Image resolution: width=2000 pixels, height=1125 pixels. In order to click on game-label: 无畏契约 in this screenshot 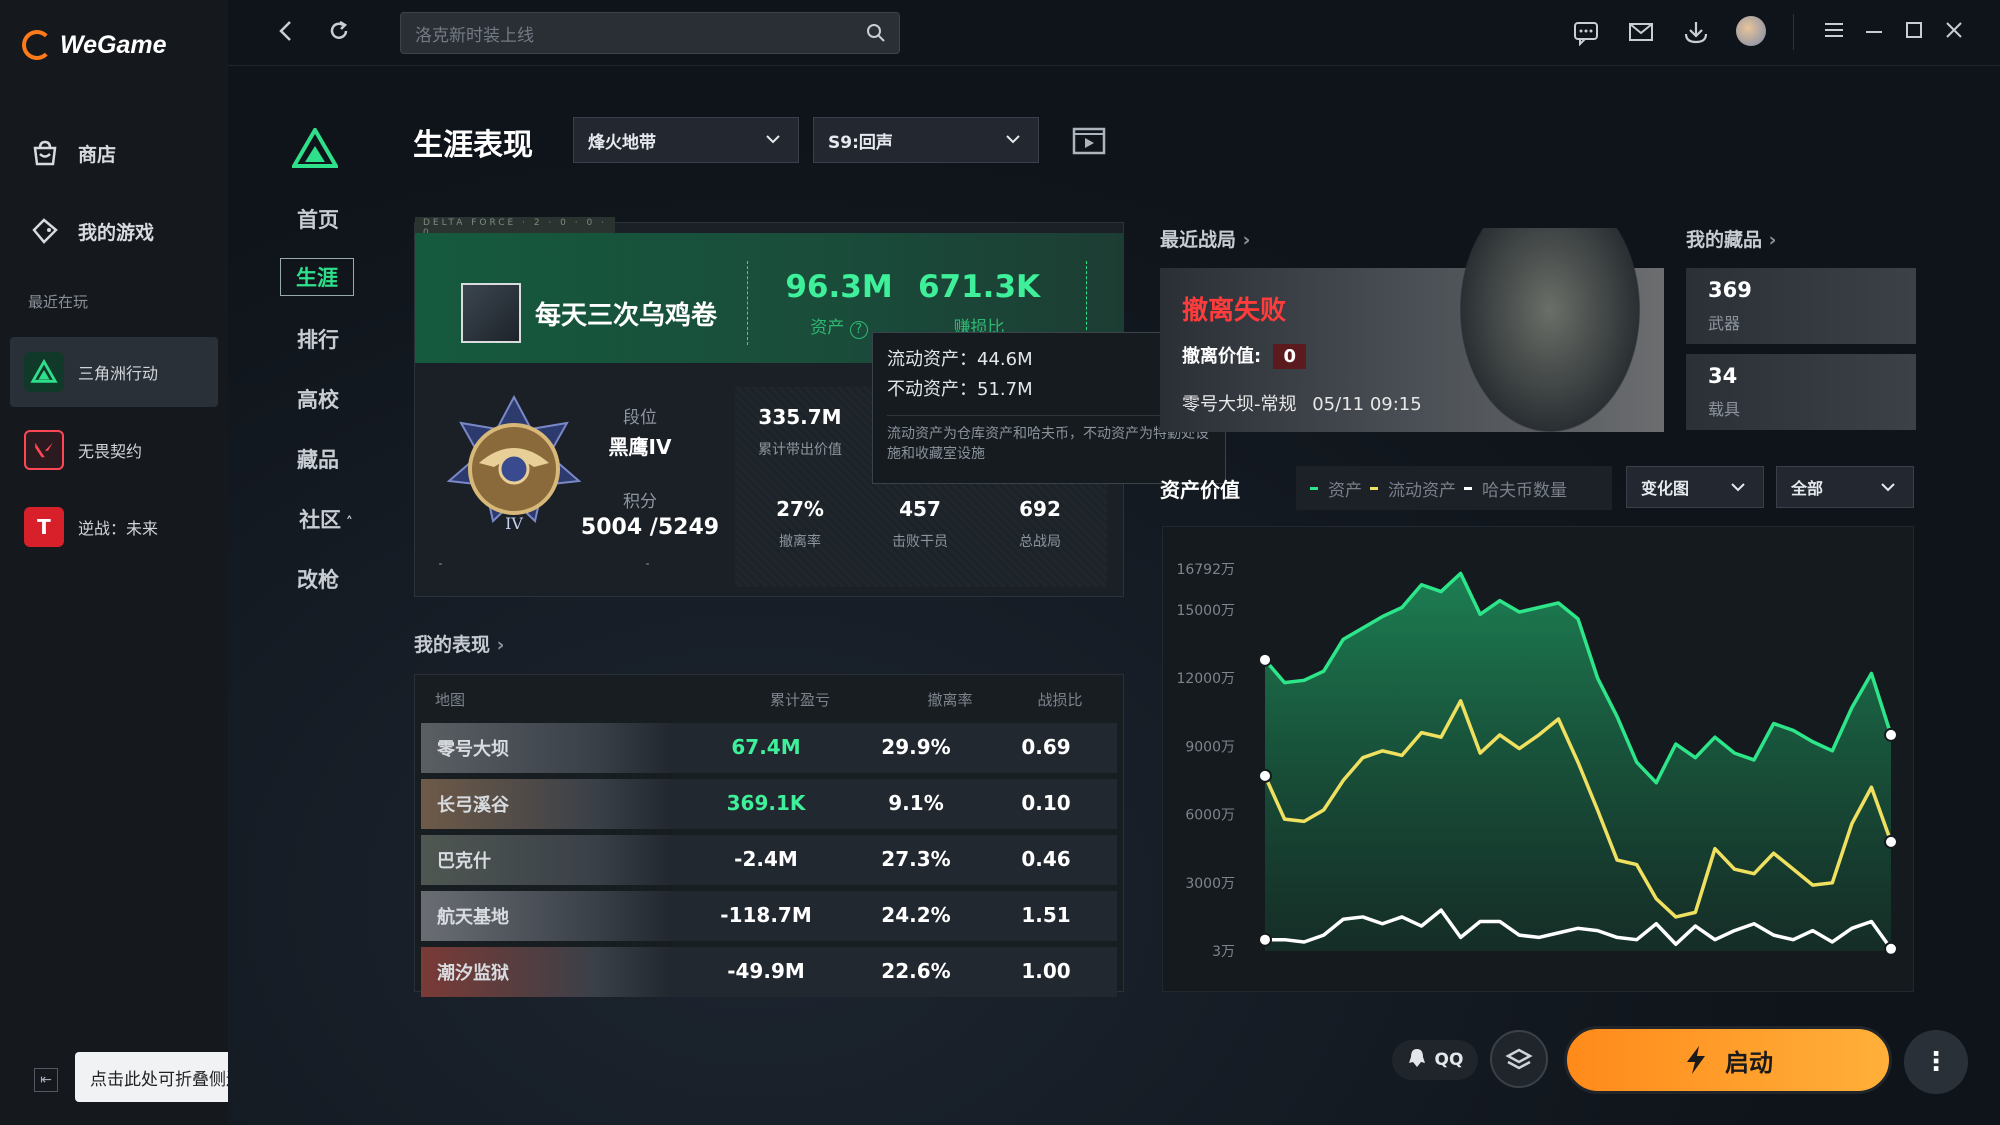, I will do `click(110, 451)`.